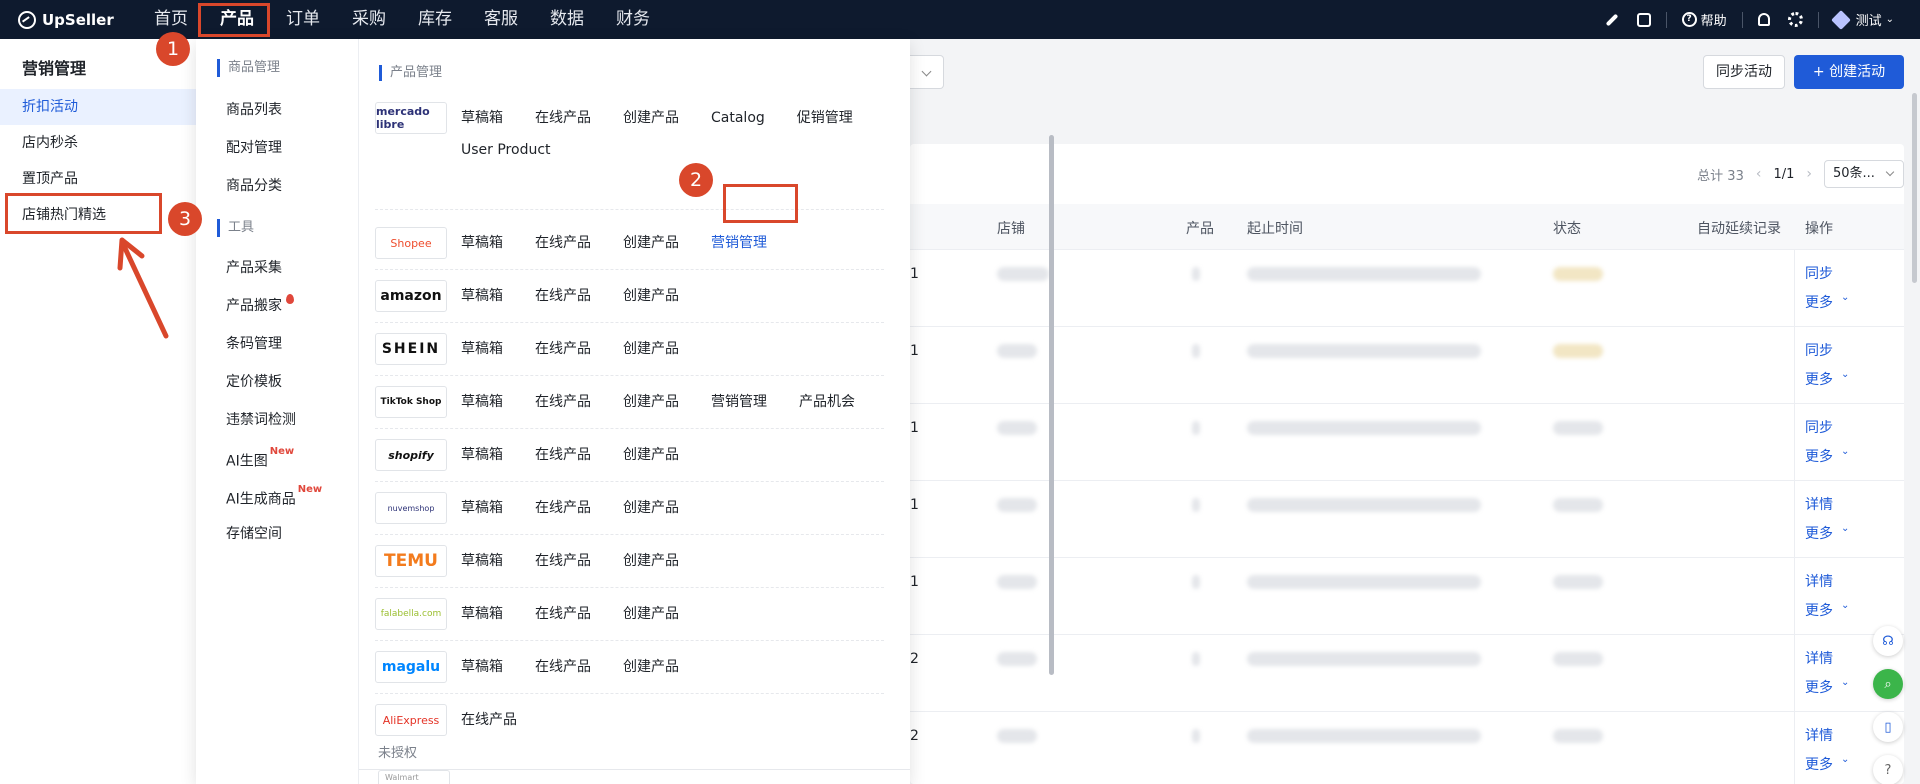  What do you see at coordinates (827, 402) in the screenshot?
I see `link-product-opportunities: 产品机会` at bounding box center [827, 402].